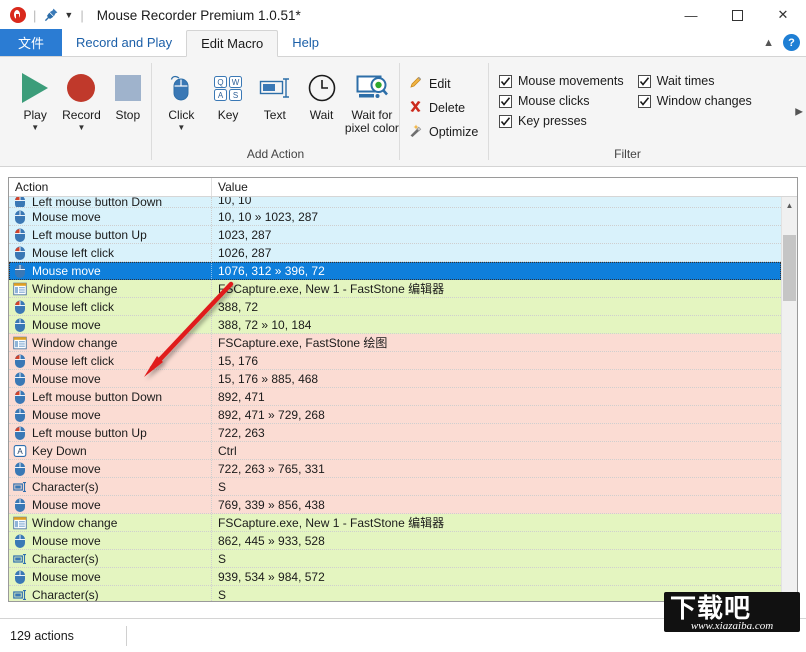 The image size is (806, 652). What do you see at coordinates (685, 81) in the screenshot?
I see `filter-wait-times-label: Wait times` at bounding box center [685, 81].